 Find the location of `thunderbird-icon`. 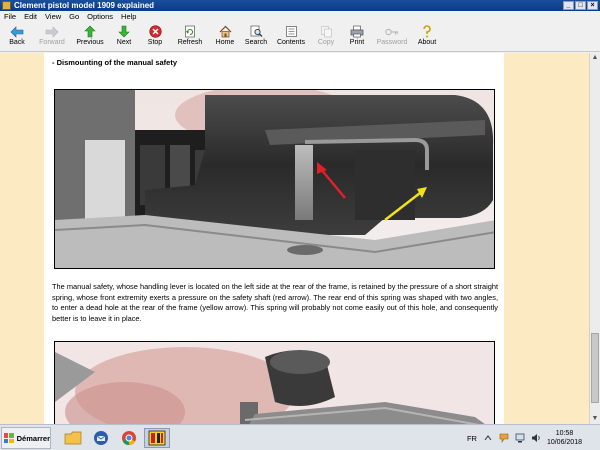

thunderbird-icon is located at coordinates (101, 438).